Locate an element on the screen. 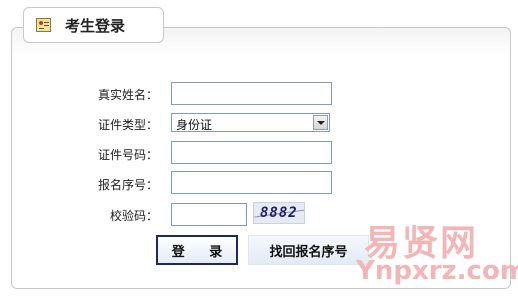  captcha-image: 8882 is located at coordinates (279, 213).